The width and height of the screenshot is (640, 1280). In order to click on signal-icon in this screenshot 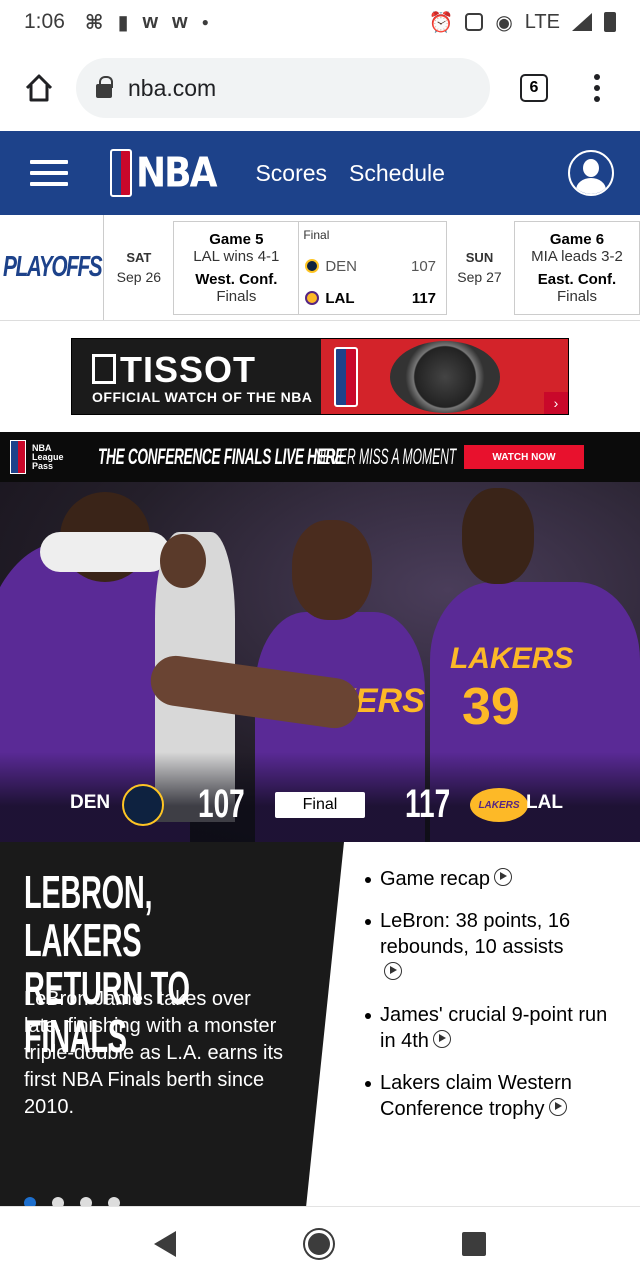, I will do `click(582, 22)`.